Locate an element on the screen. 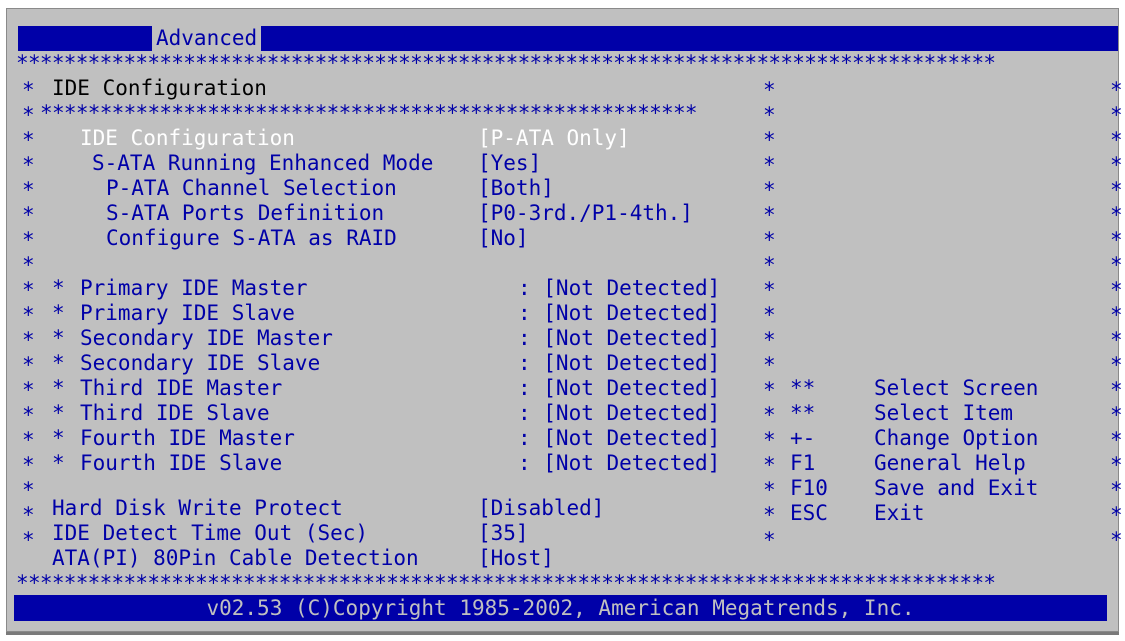 This screenshot has width=1125, height=641. drive-label: Secondary IDE Master is located at coordinates (206, 338).